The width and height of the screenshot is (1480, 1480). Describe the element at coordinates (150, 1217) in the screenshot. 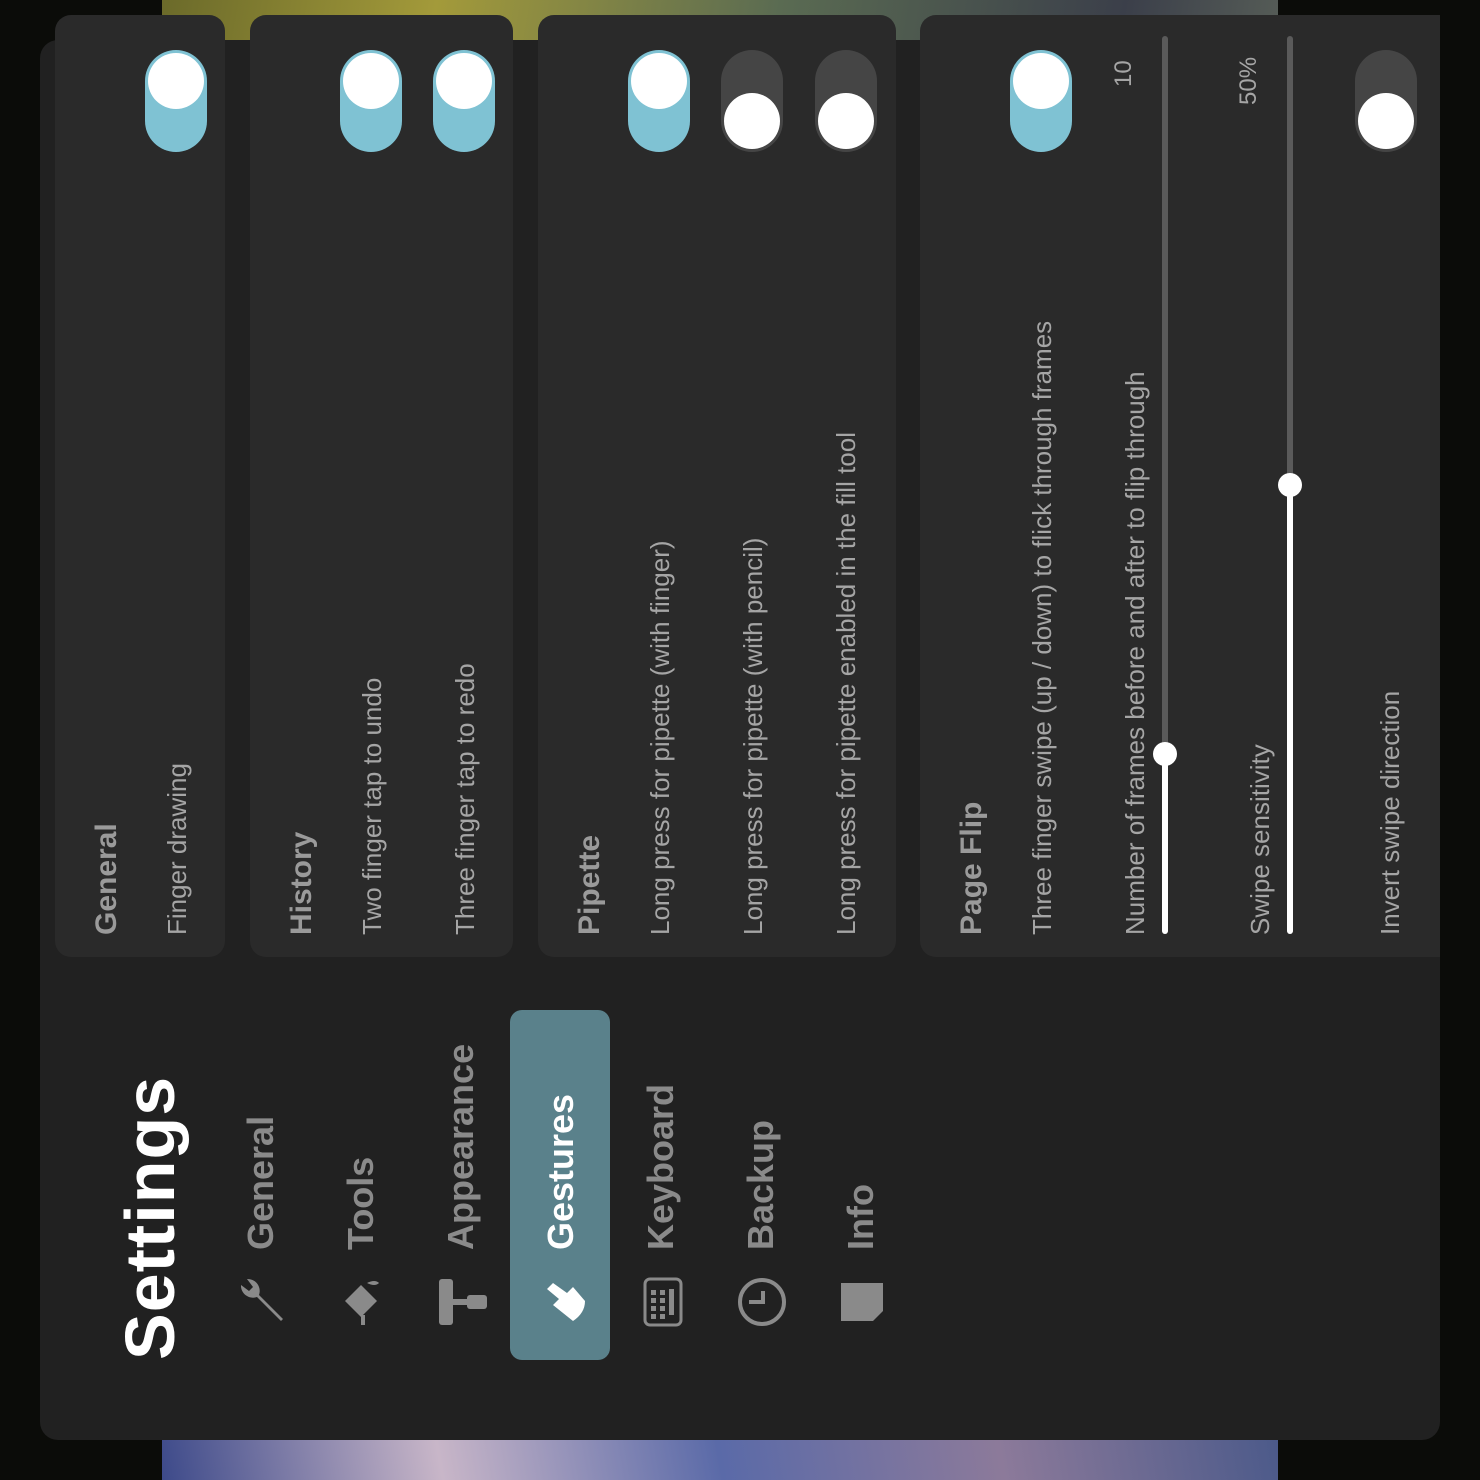

I see `page-title: Settings` at that location.